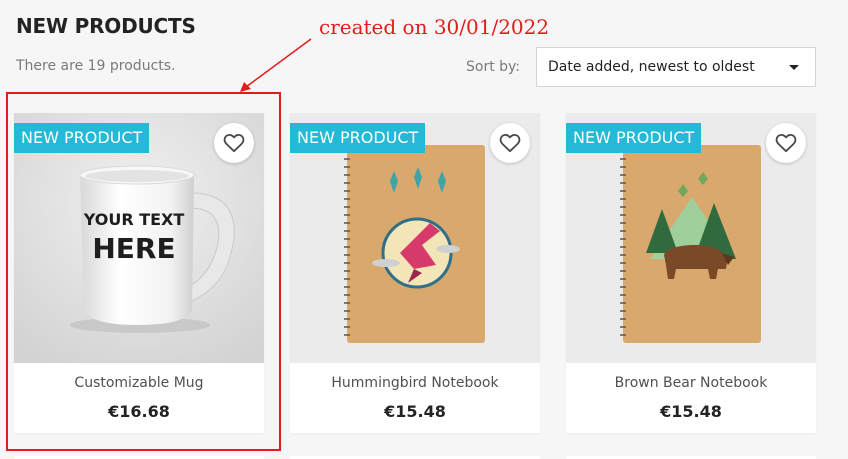 Image resolution: width=848 pixels, height=459 pixels. Describe the element at coordinates (434, 27) in the screenshot. I see `annotation-text: created on 30/01/2022` at that location.